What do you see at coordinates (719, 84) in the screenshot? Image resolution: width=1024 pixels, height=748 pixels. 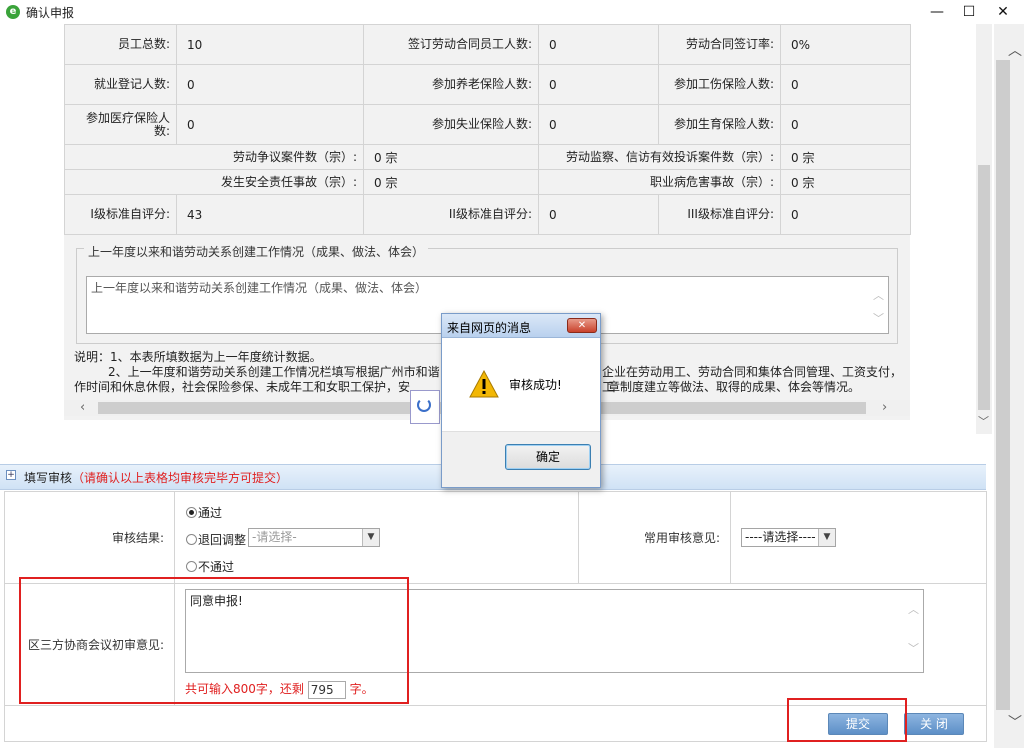 I see `stat-label: 参加工伤保险人数:` at bounding box center [719, 84].